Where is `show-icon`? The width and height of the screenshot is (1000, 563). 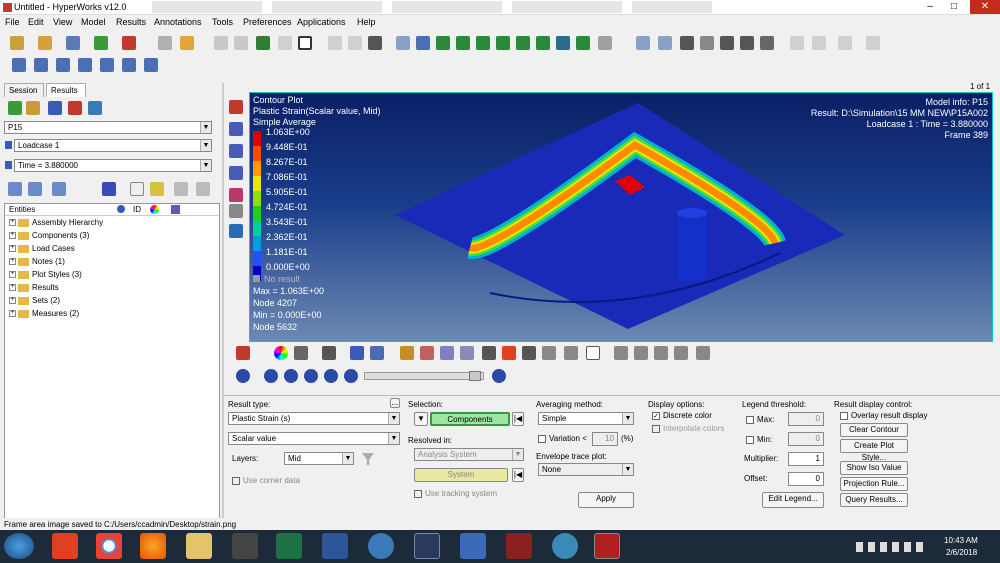 show-icon is located at coordinates (181, 189).